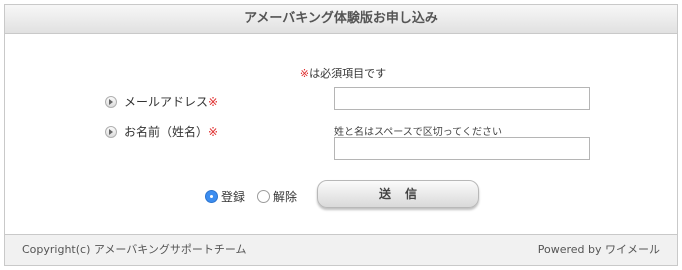 The height and width of the screenshot is (270, 682). Describe the element at coordinates (304, 73) in the screenshot. I see `required-mark: ※` at that location.